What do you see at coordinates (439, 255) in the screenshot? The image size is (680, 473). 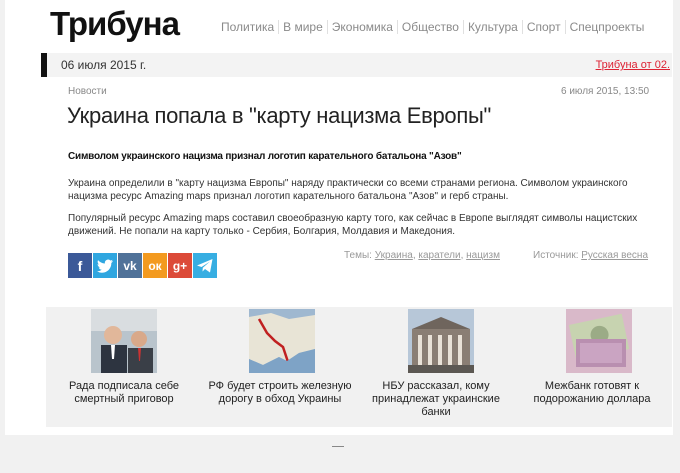 I see `topic-link-punishers: каратели` at bounding box center [439, 255].